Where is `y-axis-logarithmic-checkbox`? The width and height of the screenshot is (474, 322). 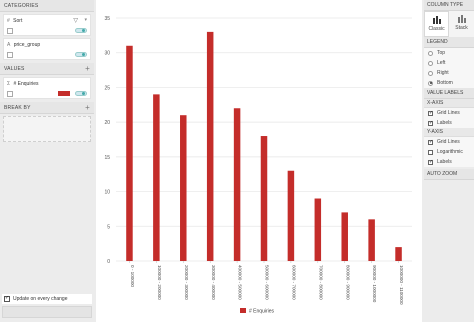 y-axis-logarithmic-checkbox is located at coordinates (430, 152).